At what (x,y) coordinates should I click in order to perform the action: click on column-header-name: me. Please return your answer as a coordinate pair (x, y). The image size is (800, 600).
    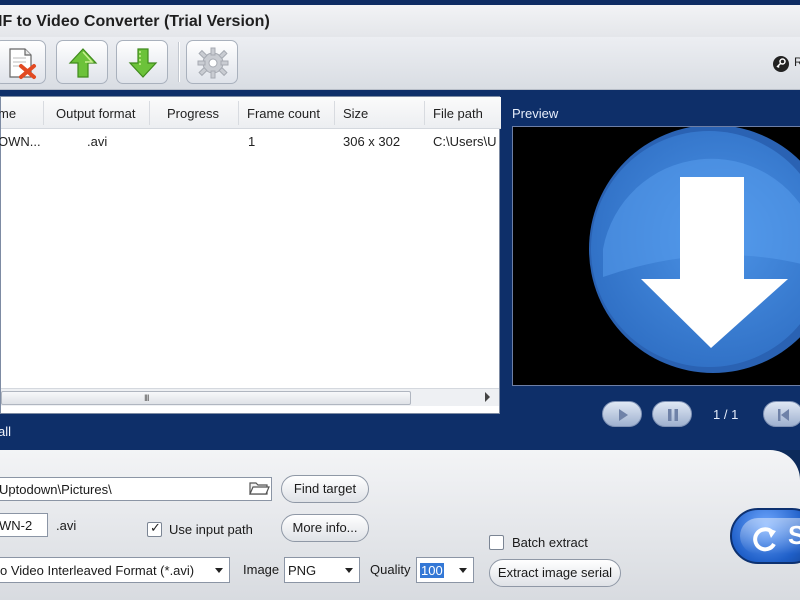
    Looking at the image, I should click on (8, 113).